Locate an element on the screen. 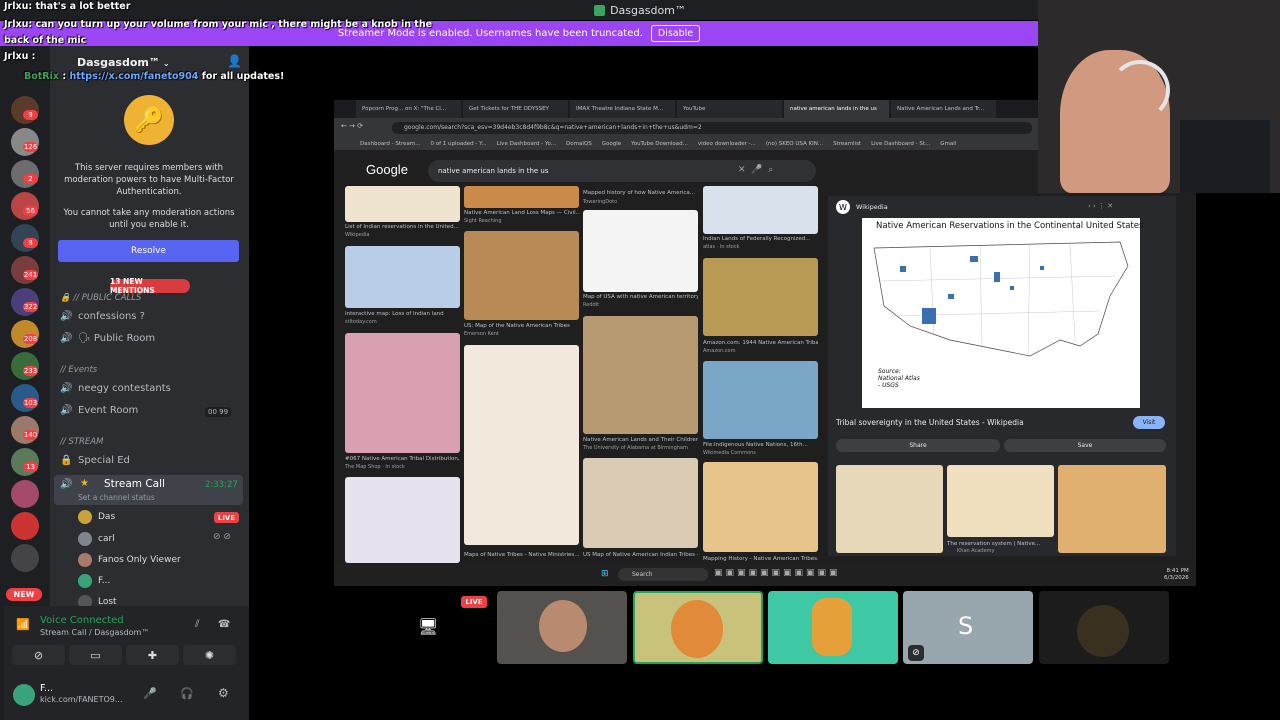  search-controls-icon: ✕ 🎤 ⌕ is located at coordinates (755, 170).